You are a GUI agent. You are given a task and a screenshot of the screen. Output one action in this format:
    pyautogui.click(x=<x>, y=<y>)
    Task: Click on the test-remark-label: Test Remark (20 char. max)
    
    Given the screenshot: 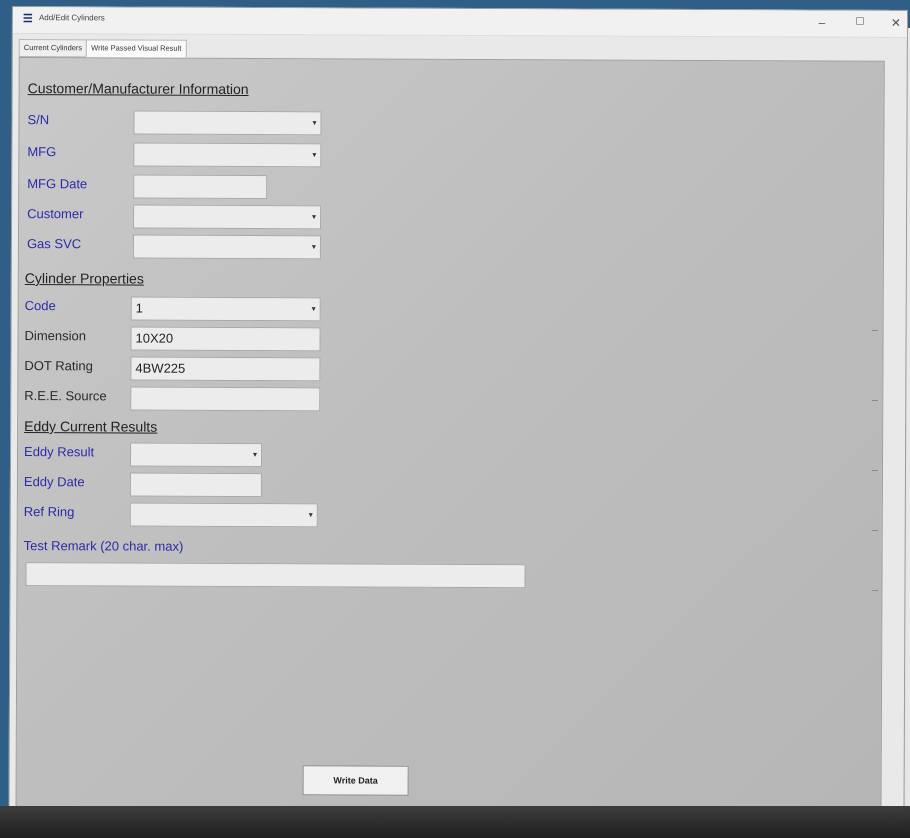 What is the action you would take?
    pyautogui.click(x=103, y=546)
    